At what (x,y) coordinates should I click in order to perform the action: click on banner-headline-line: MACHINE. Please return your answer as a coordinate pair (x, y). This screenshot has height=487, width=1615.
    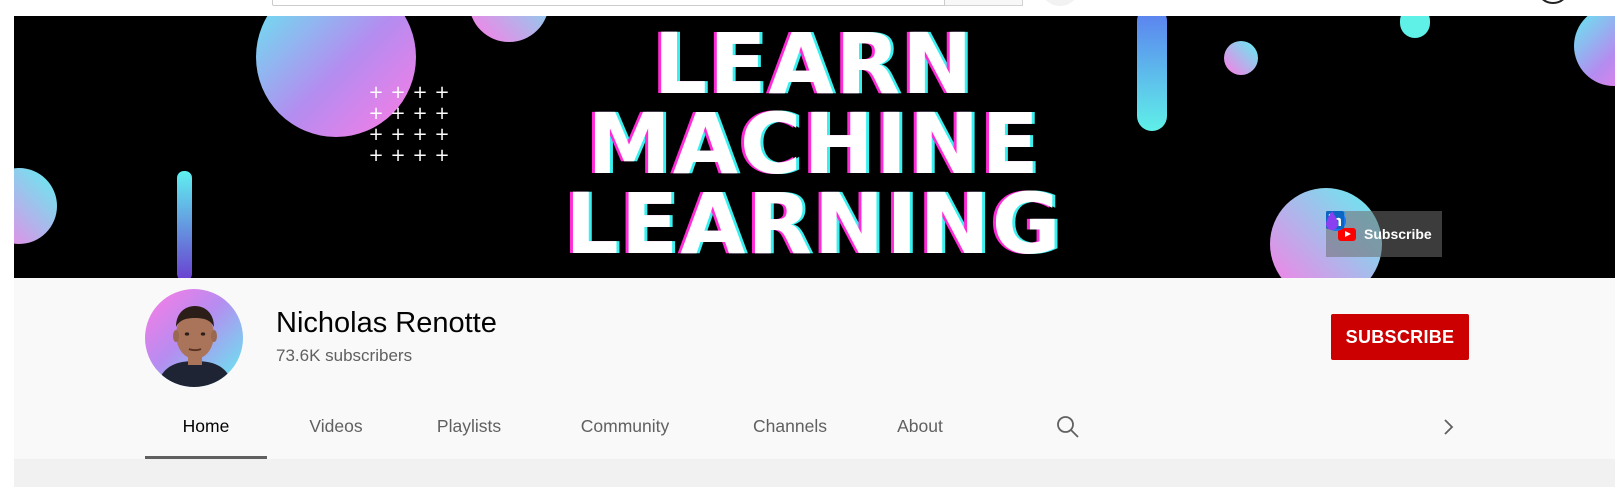
    Looking at the image, I should click on (814, 144).